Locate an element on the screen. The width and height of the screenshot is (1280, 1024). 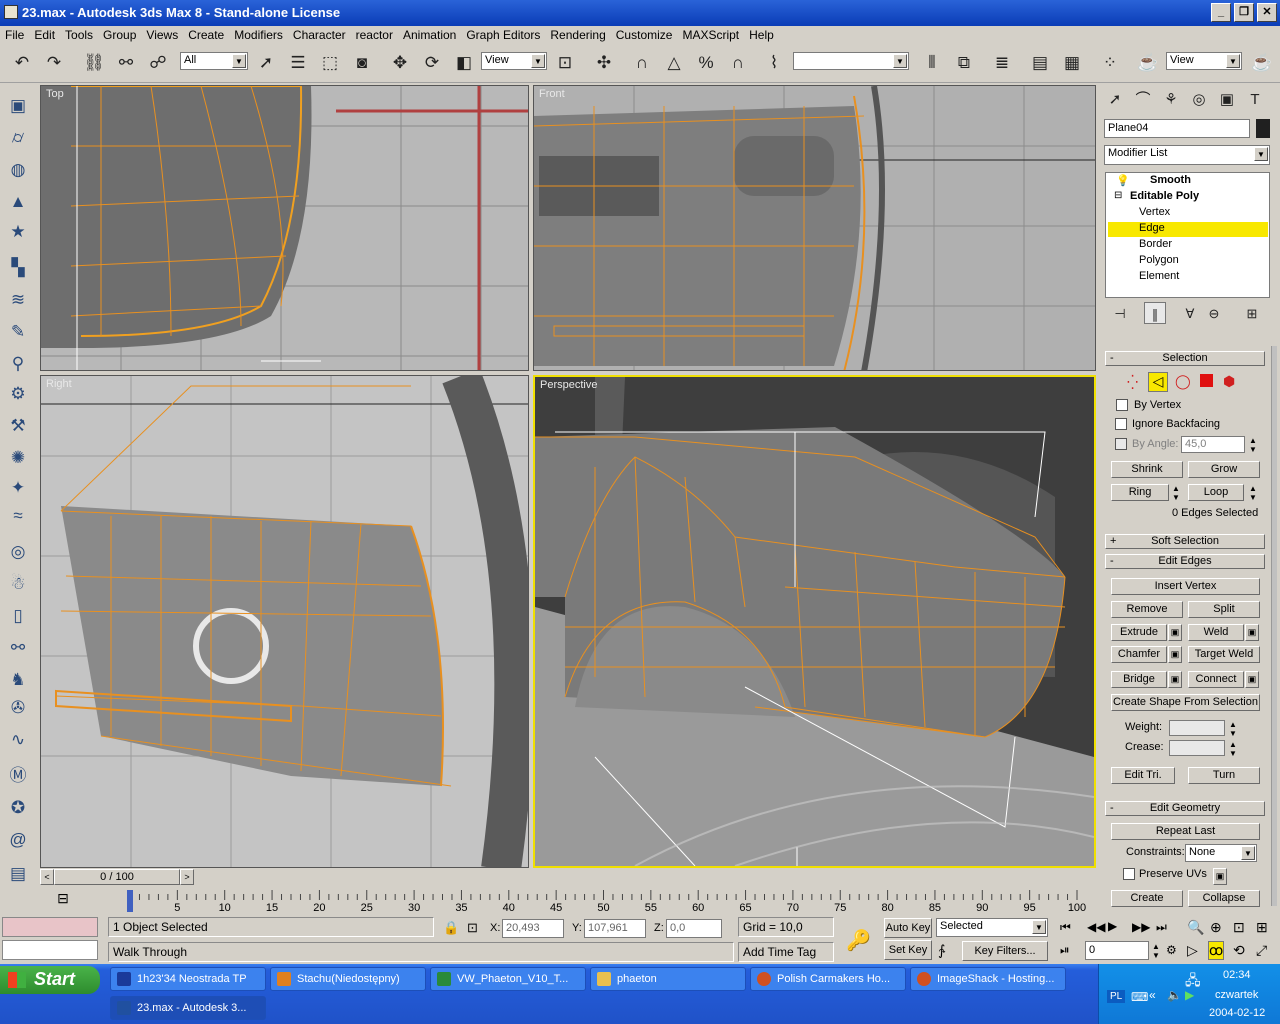
quick-render-icon: ☕ is located at coordinates (1262, 63).